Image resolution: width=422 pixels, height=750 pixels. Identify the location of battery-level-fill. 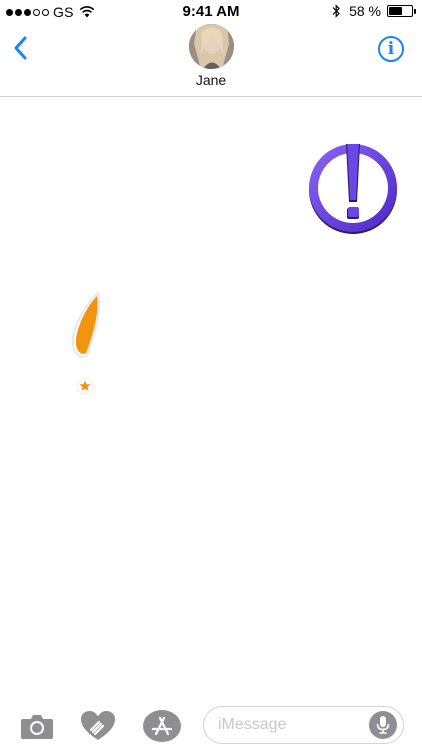
(395, 11).